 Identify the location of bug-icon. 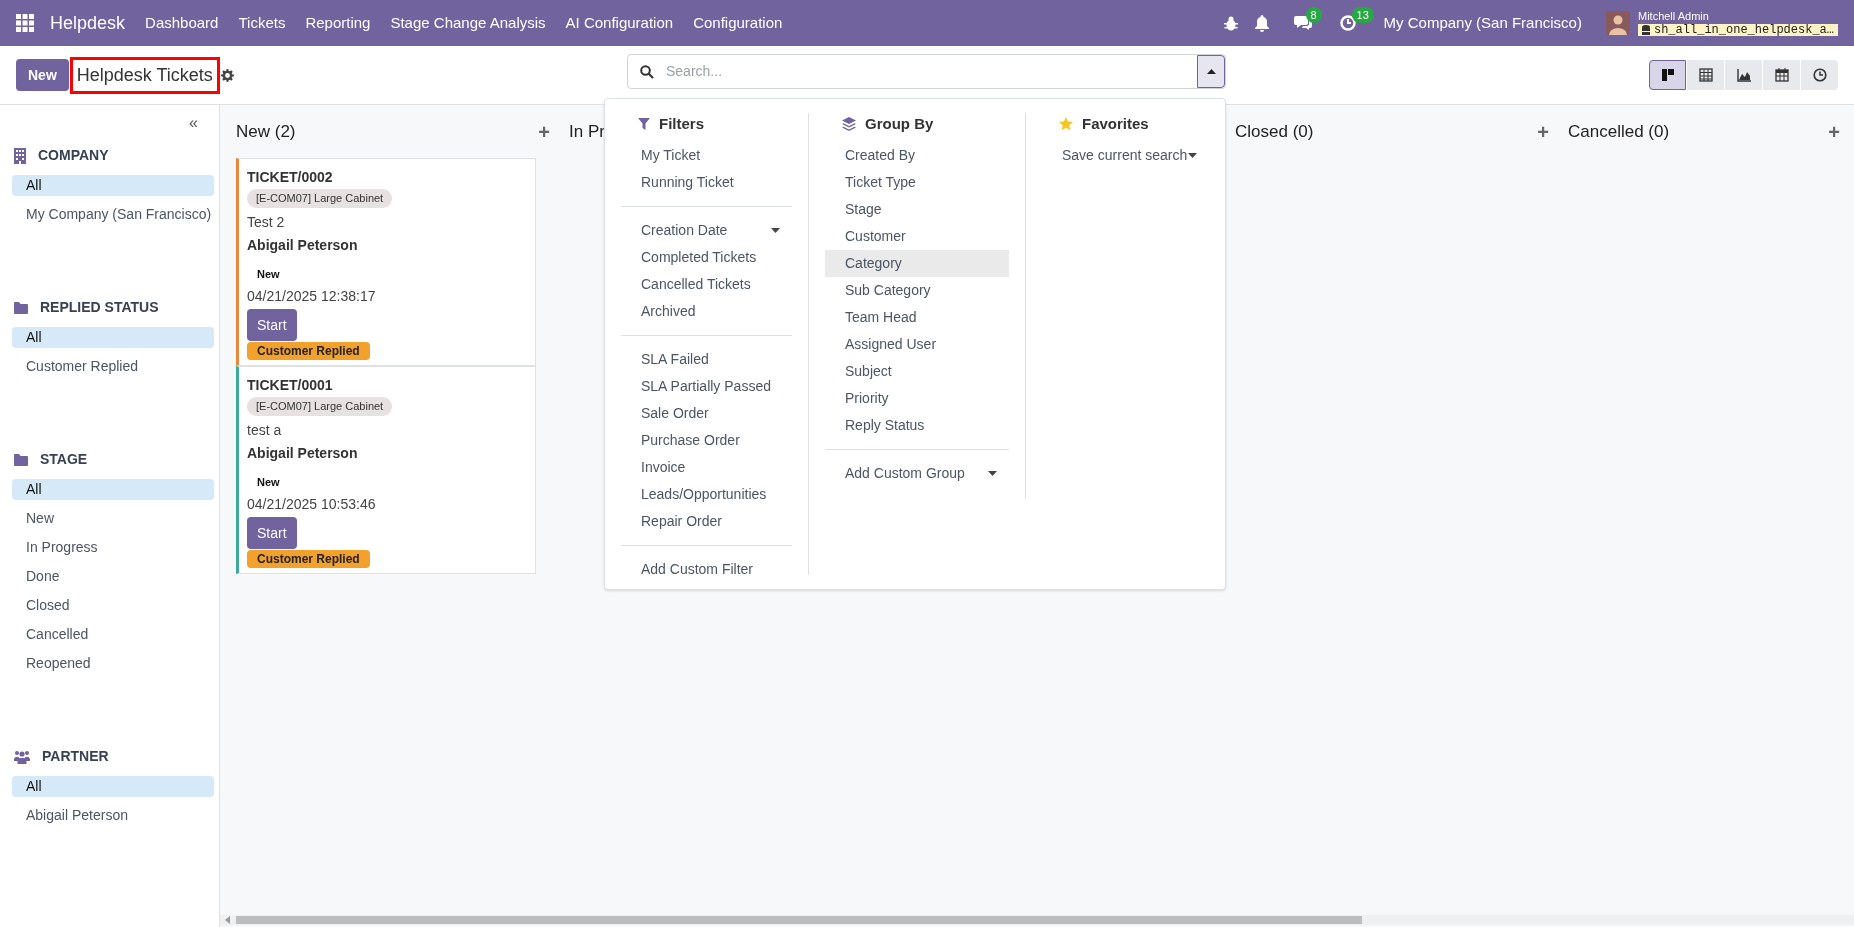
(1230, 23).